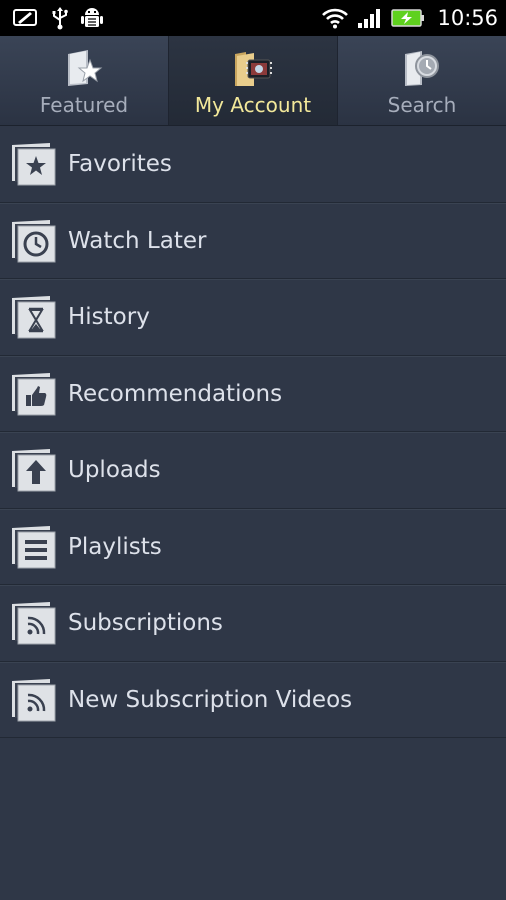 The width and height of the screenshot is (506, 900). What do you see at coordinates (120, 163) in the screenshot?
I see `menu-item-label: Favorites` at bounding box center [120, 163].